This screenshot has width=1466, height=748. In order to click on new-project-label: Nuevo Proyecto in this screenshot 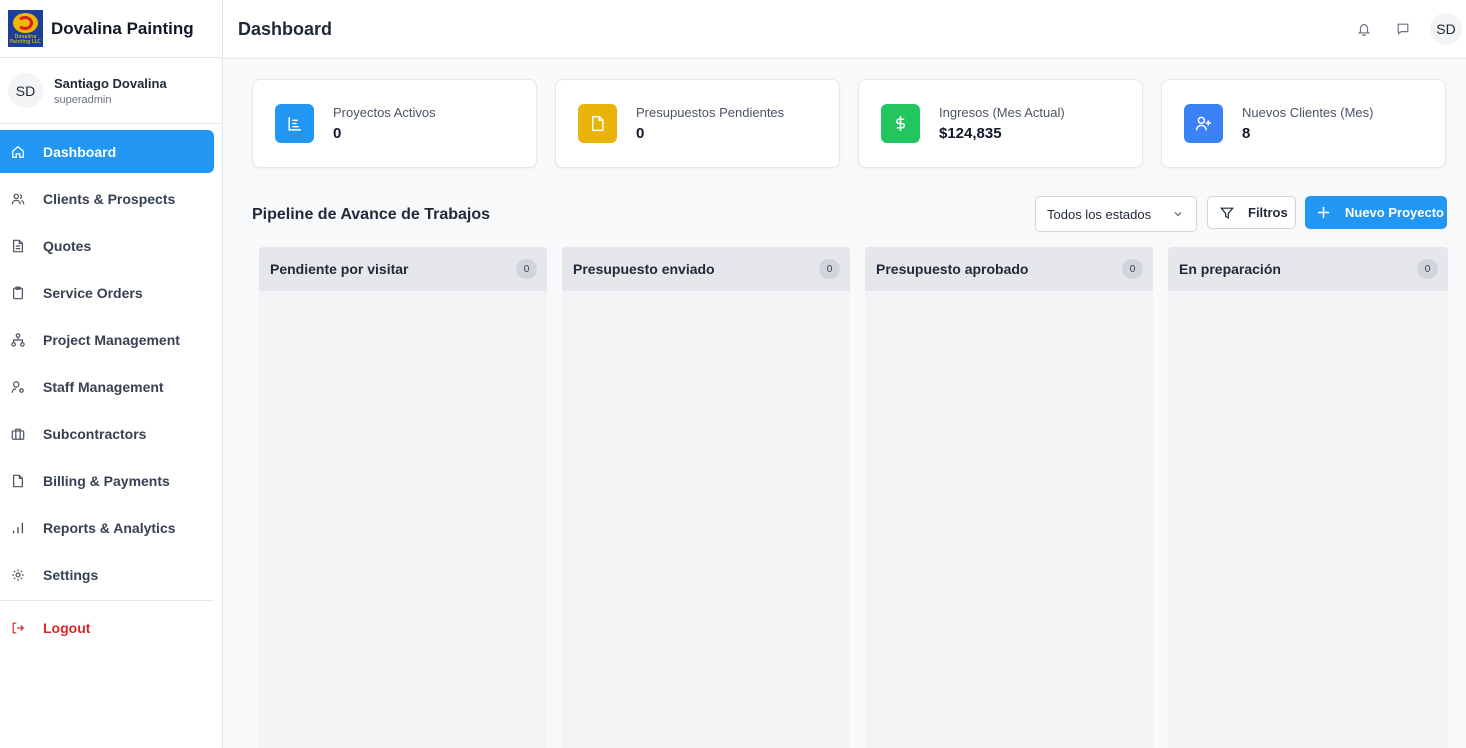, I will do `click(1394, 212)`.